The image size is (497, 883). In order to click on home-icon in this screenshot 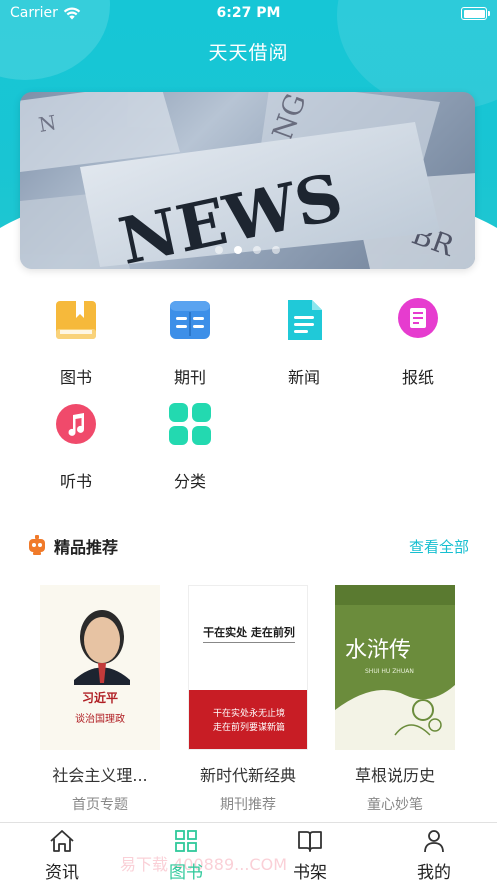, I will do `click(62, 841)`.